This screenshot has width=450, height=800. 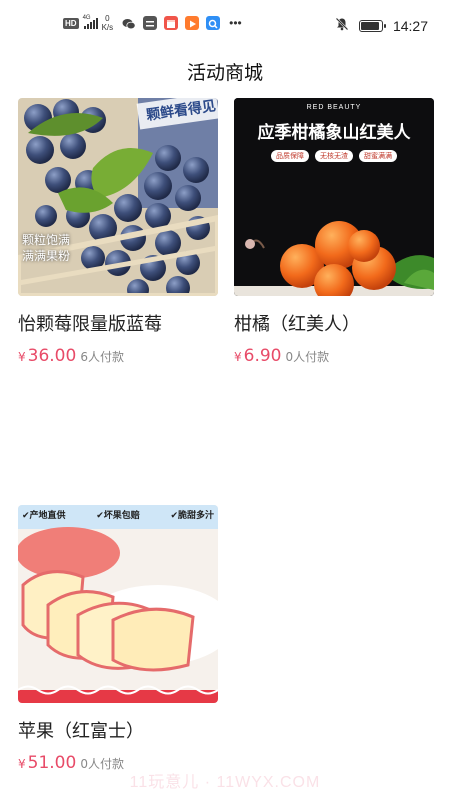 I want to click on network-type: 4G, so click(x=86, y=18).